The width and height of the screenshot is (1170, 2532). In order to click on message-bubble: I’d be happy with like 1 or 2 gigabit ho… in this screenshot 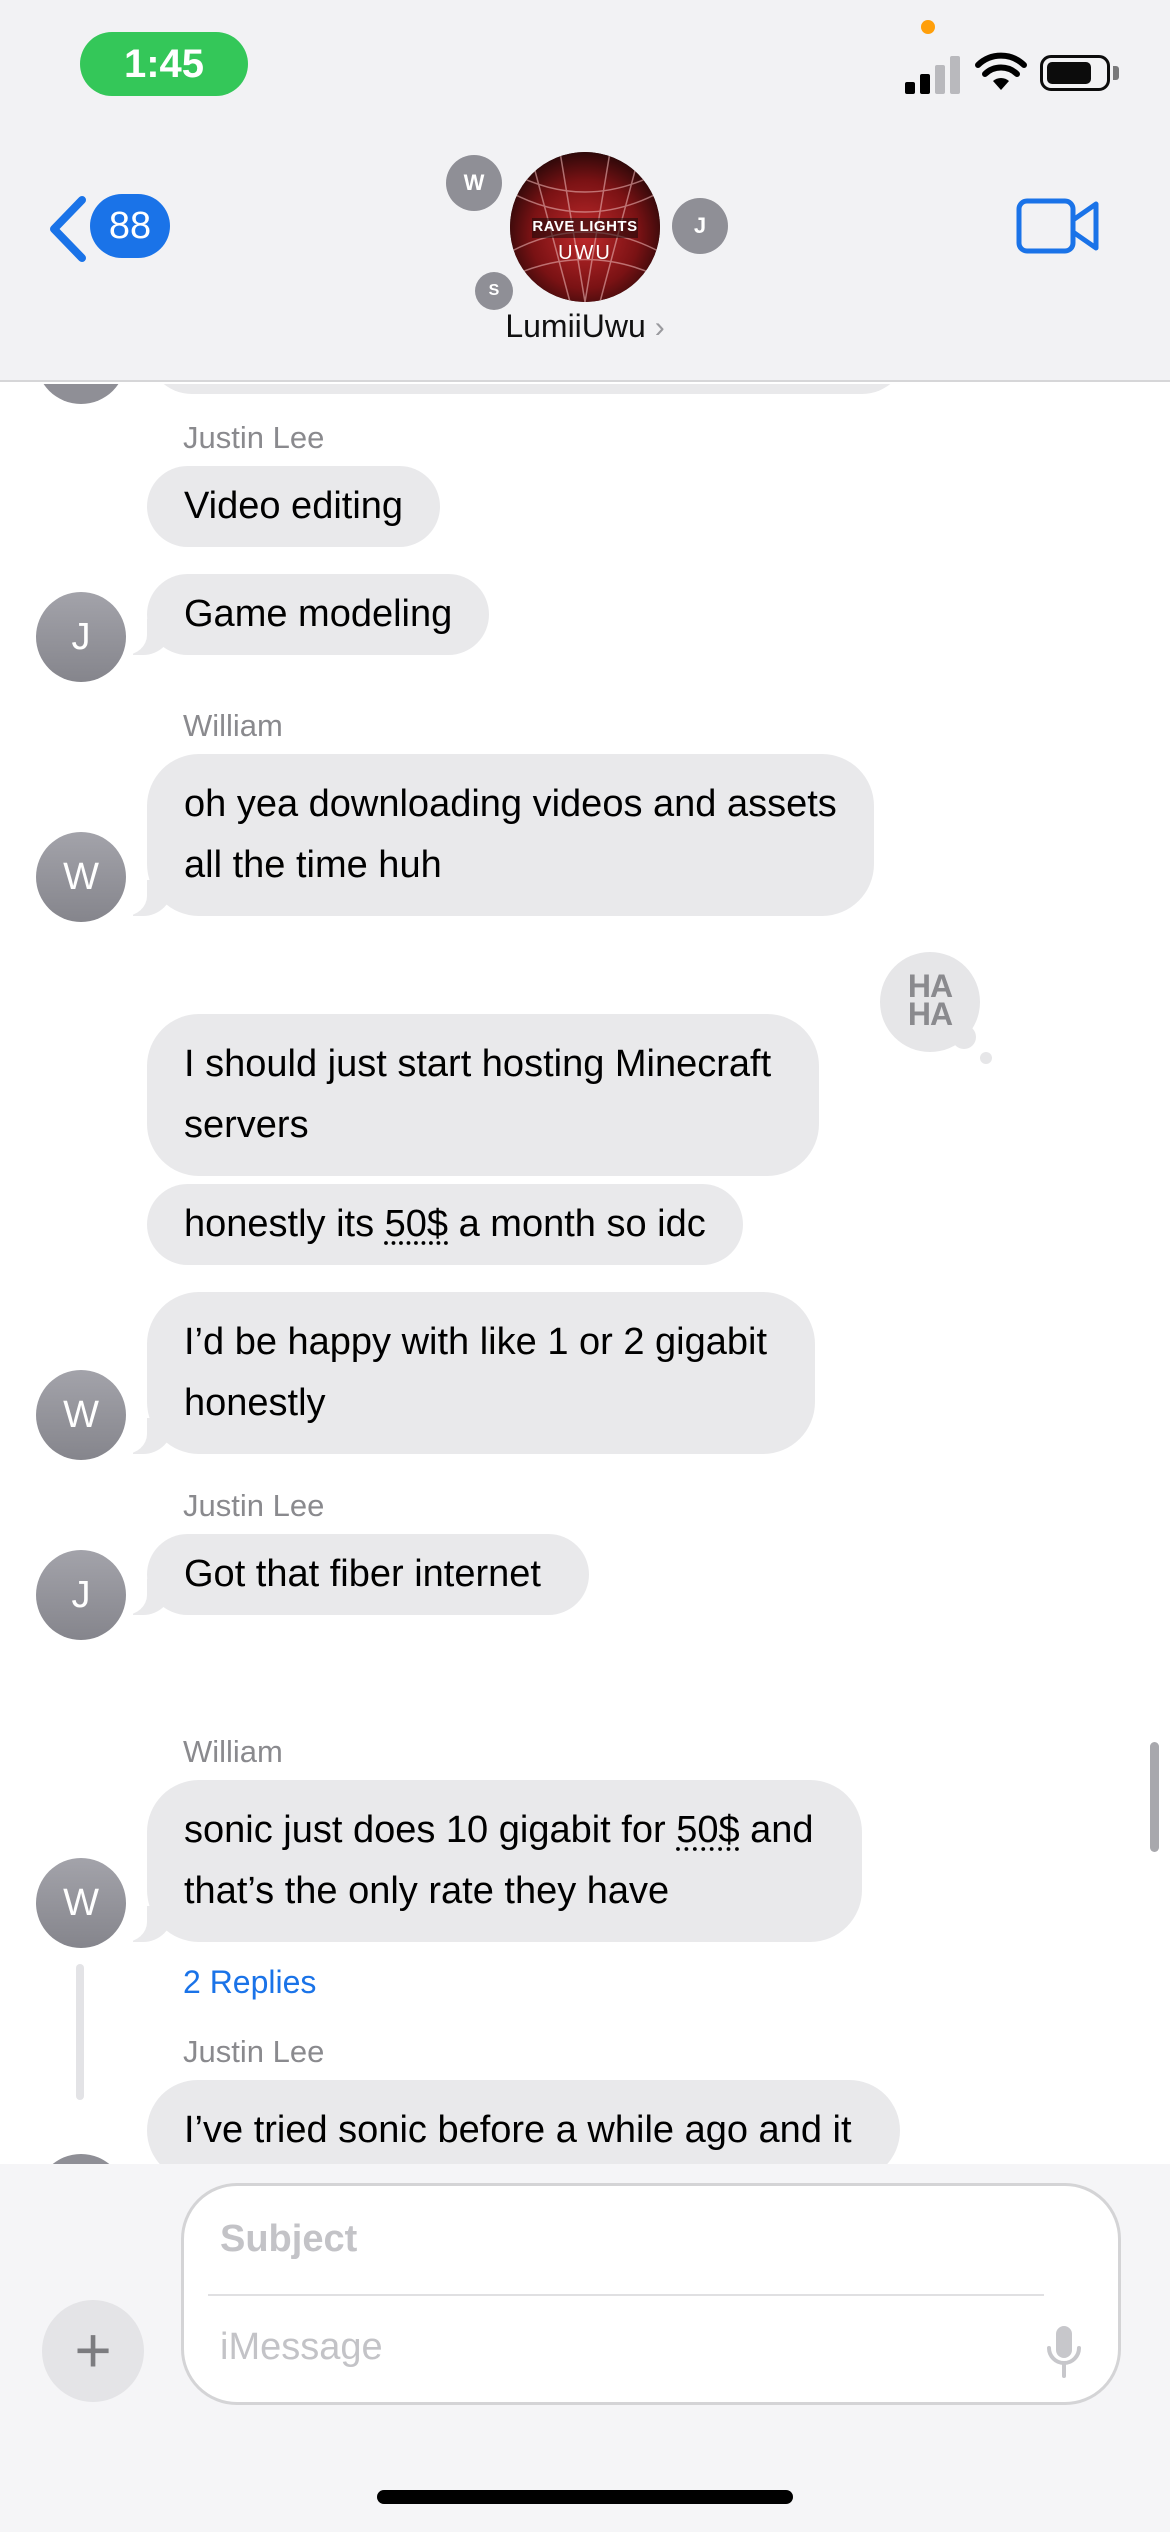, I will do `click(470, 1373)`.